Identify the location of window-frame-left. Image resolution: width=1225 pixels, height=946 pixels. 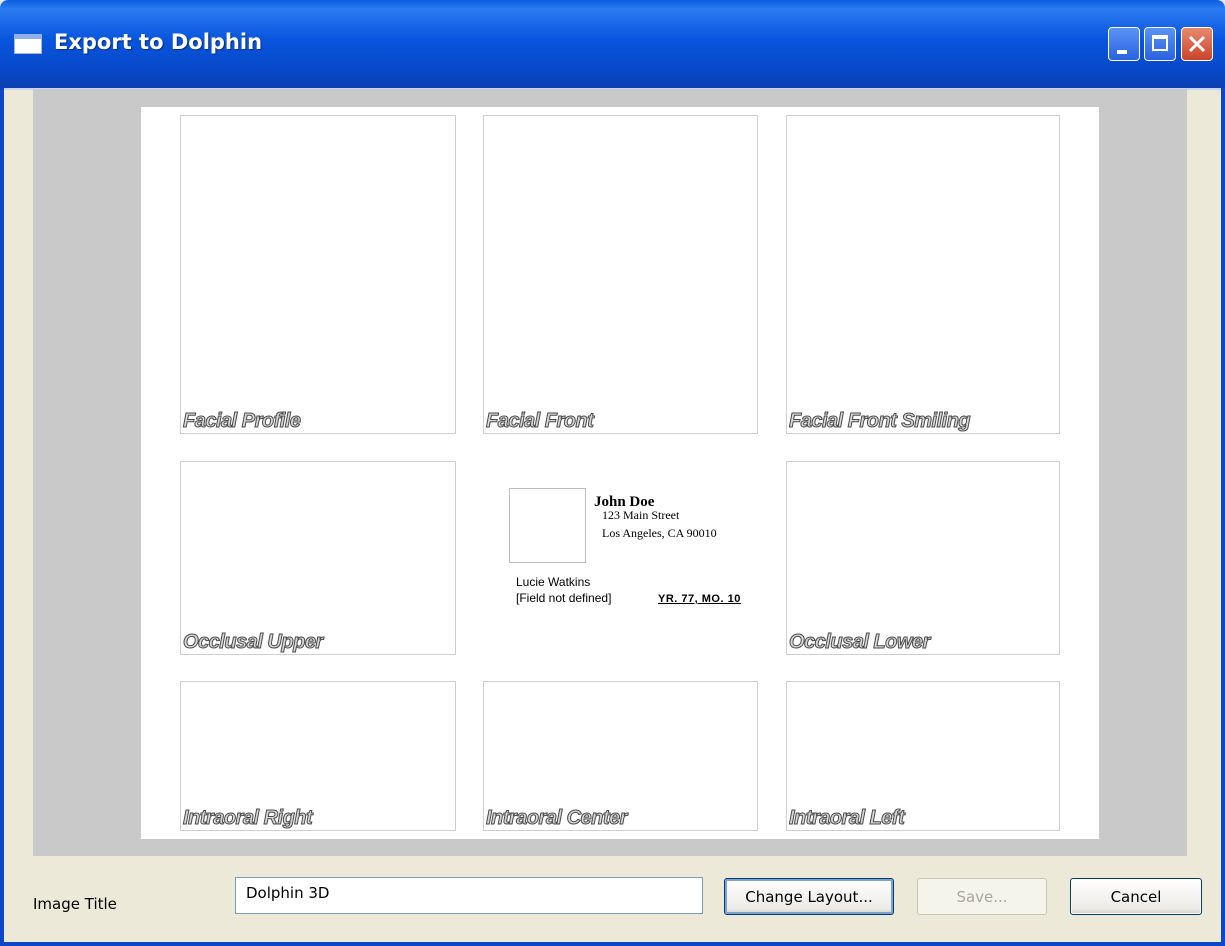
(2, 517).